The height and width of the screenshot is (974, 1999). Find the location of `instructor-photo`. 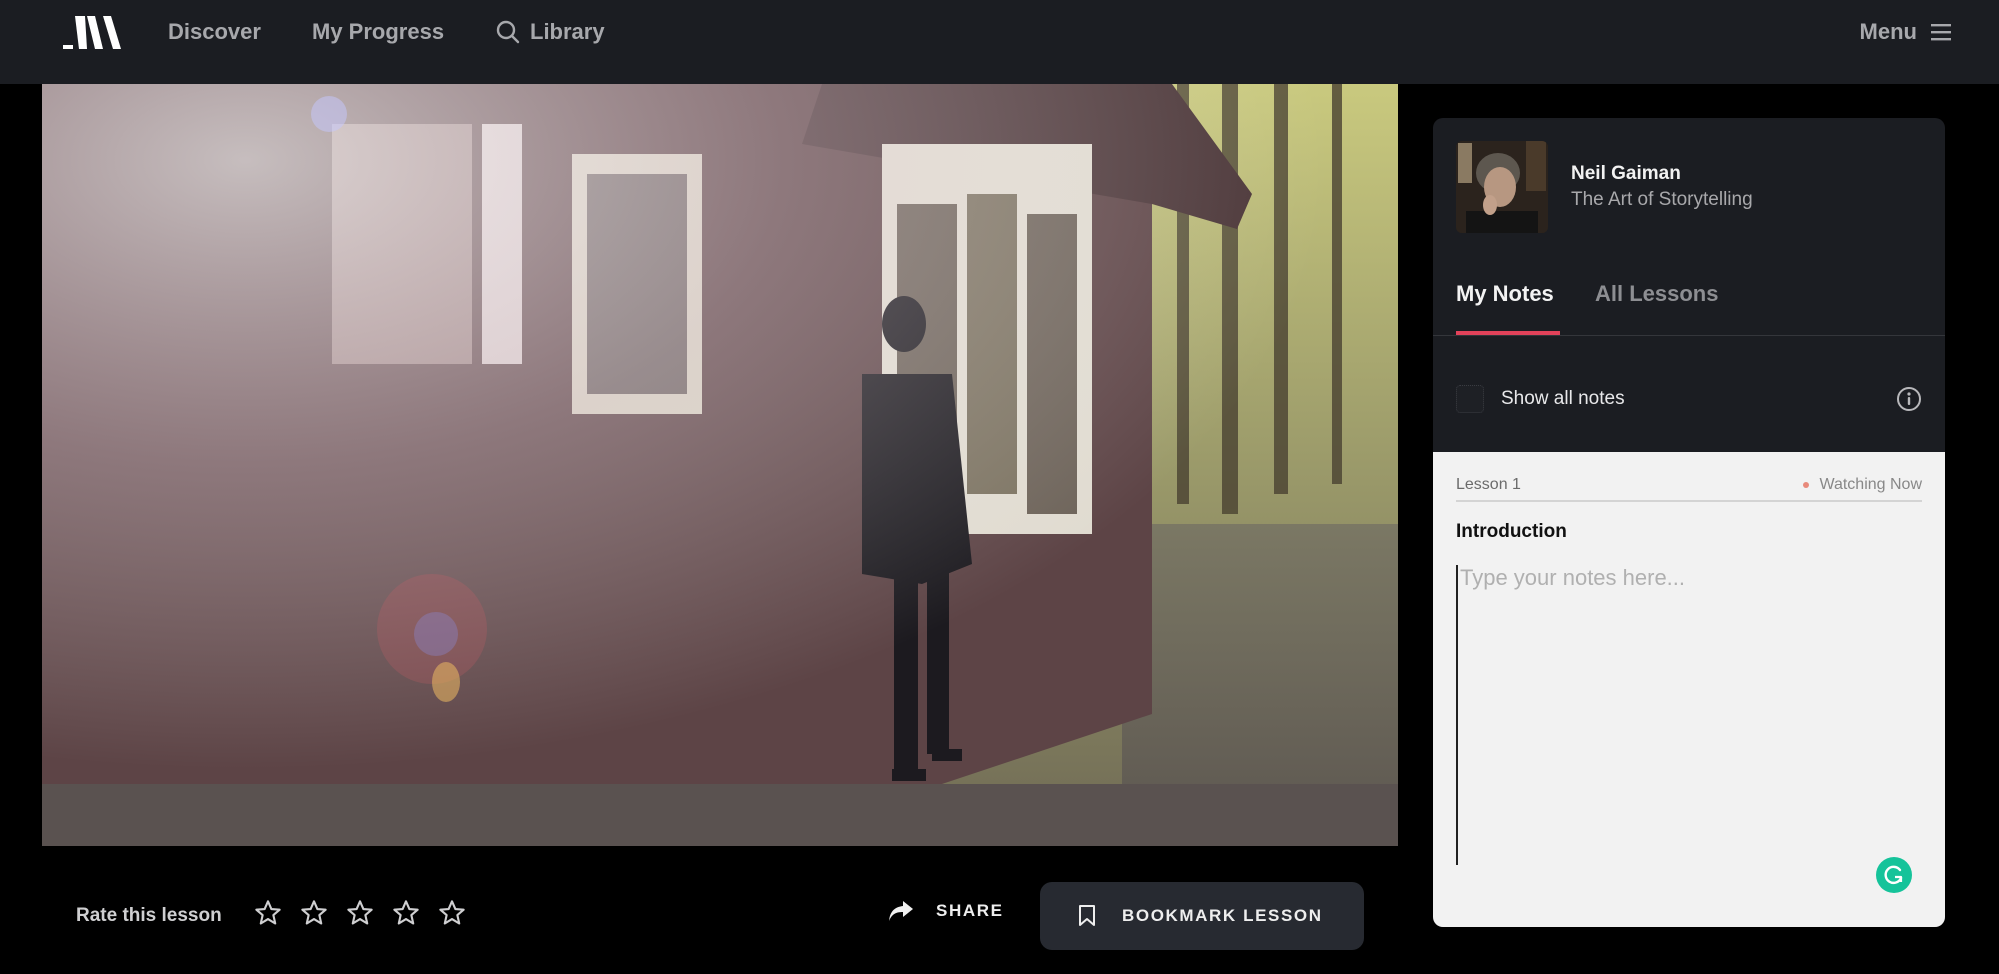

instructor-photo is located at coordinates (1502, 187).